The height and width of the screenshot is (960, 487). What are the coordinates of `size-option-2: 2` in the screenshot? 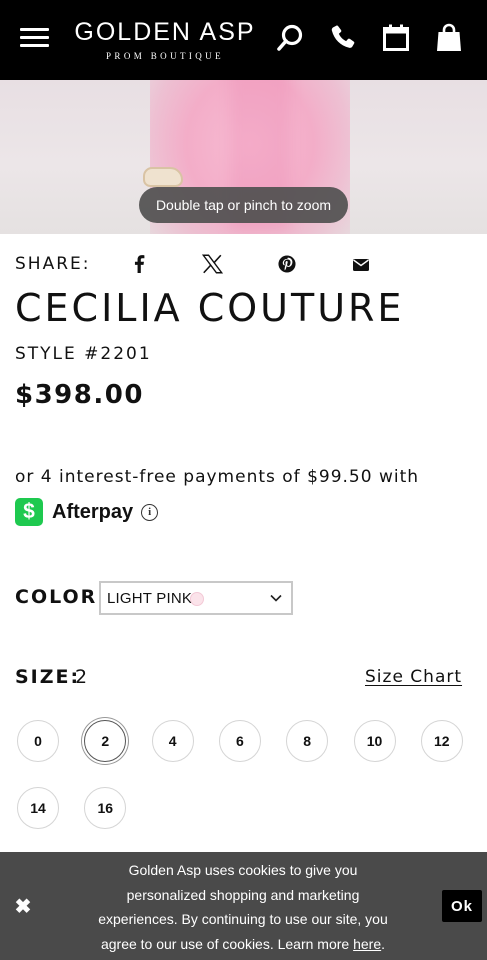 It's located at (105, 741).